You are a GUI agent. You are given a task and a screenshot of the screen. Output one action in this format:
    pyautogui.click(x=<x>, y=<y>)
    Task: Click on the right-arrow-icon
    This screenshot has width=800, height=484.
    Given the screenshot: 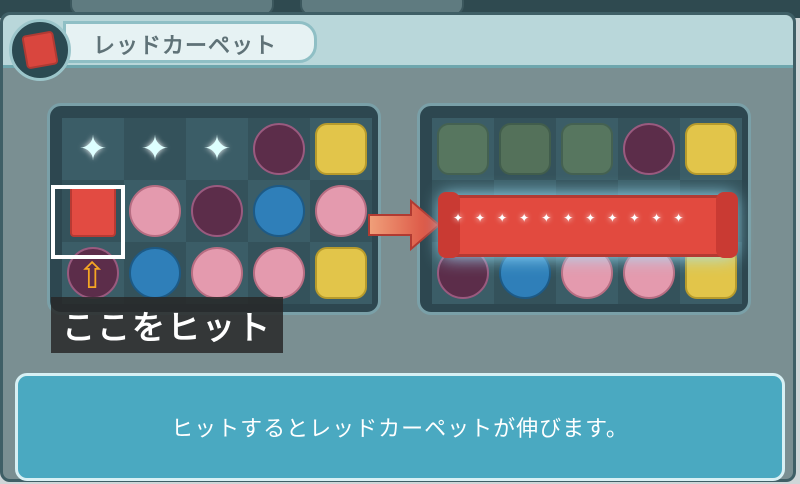 What is the action you would take?
    pyautogui.click(x=404, y=225)
    